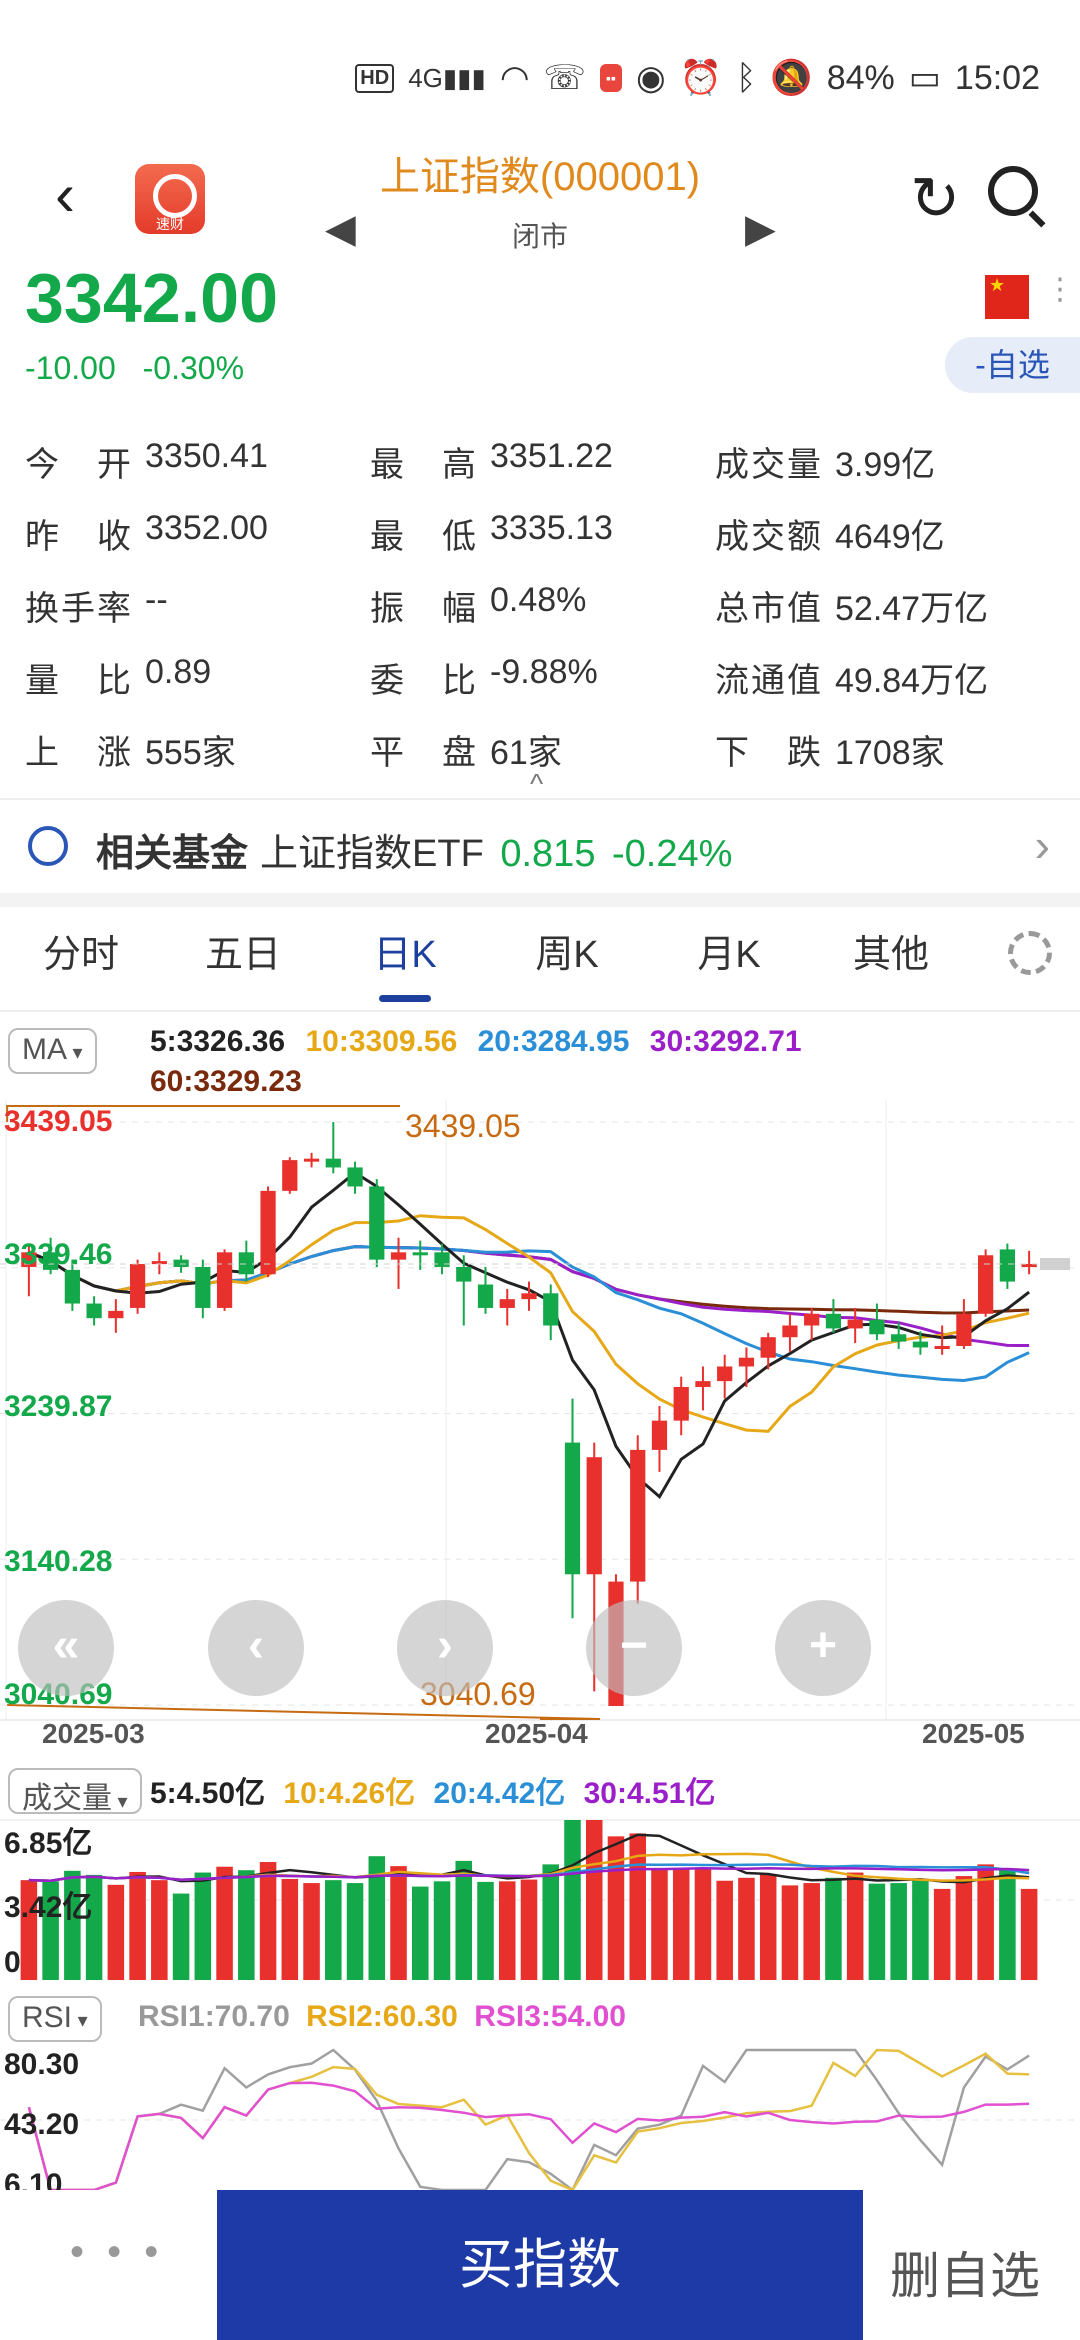 This screenshot has height=2340, width=1080. I want to click on wifi-icon: ◠, so click(514, 78).